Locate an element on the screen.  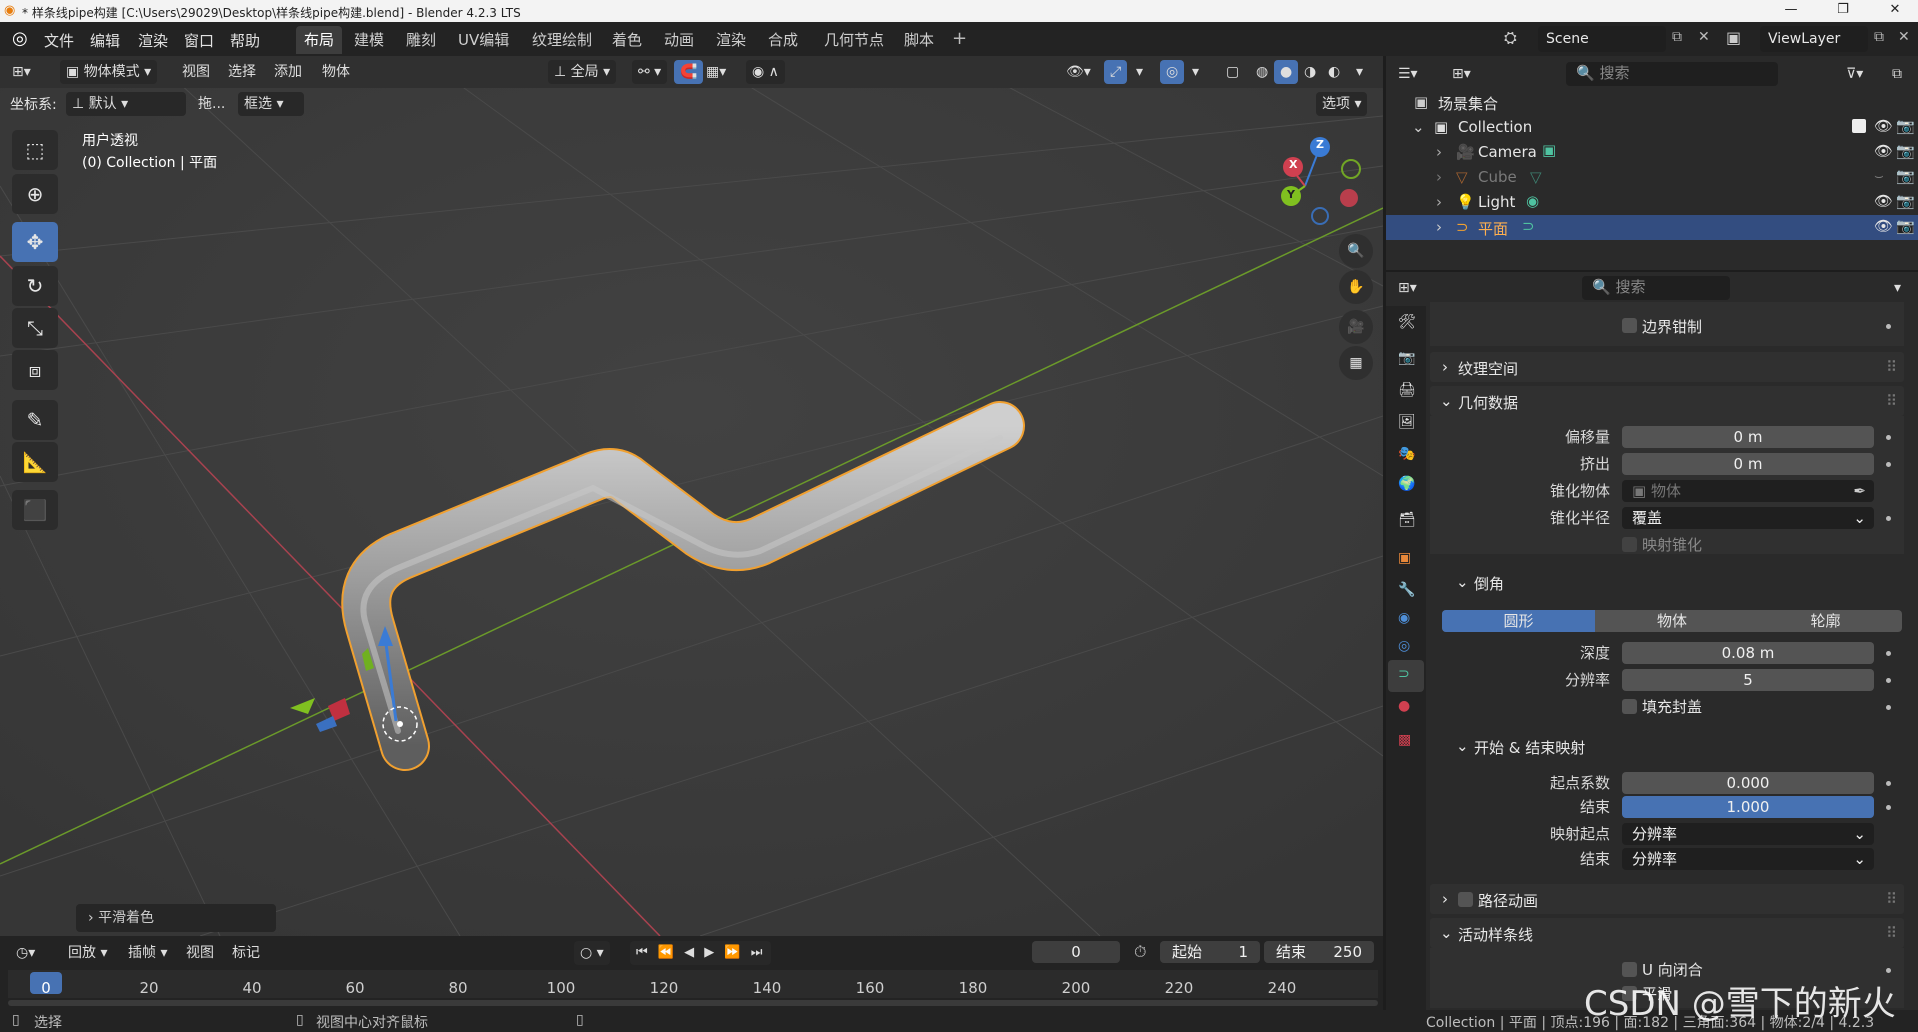
timeline-menu-playback: 回放 ▾ is located at coordinates (87, 953).